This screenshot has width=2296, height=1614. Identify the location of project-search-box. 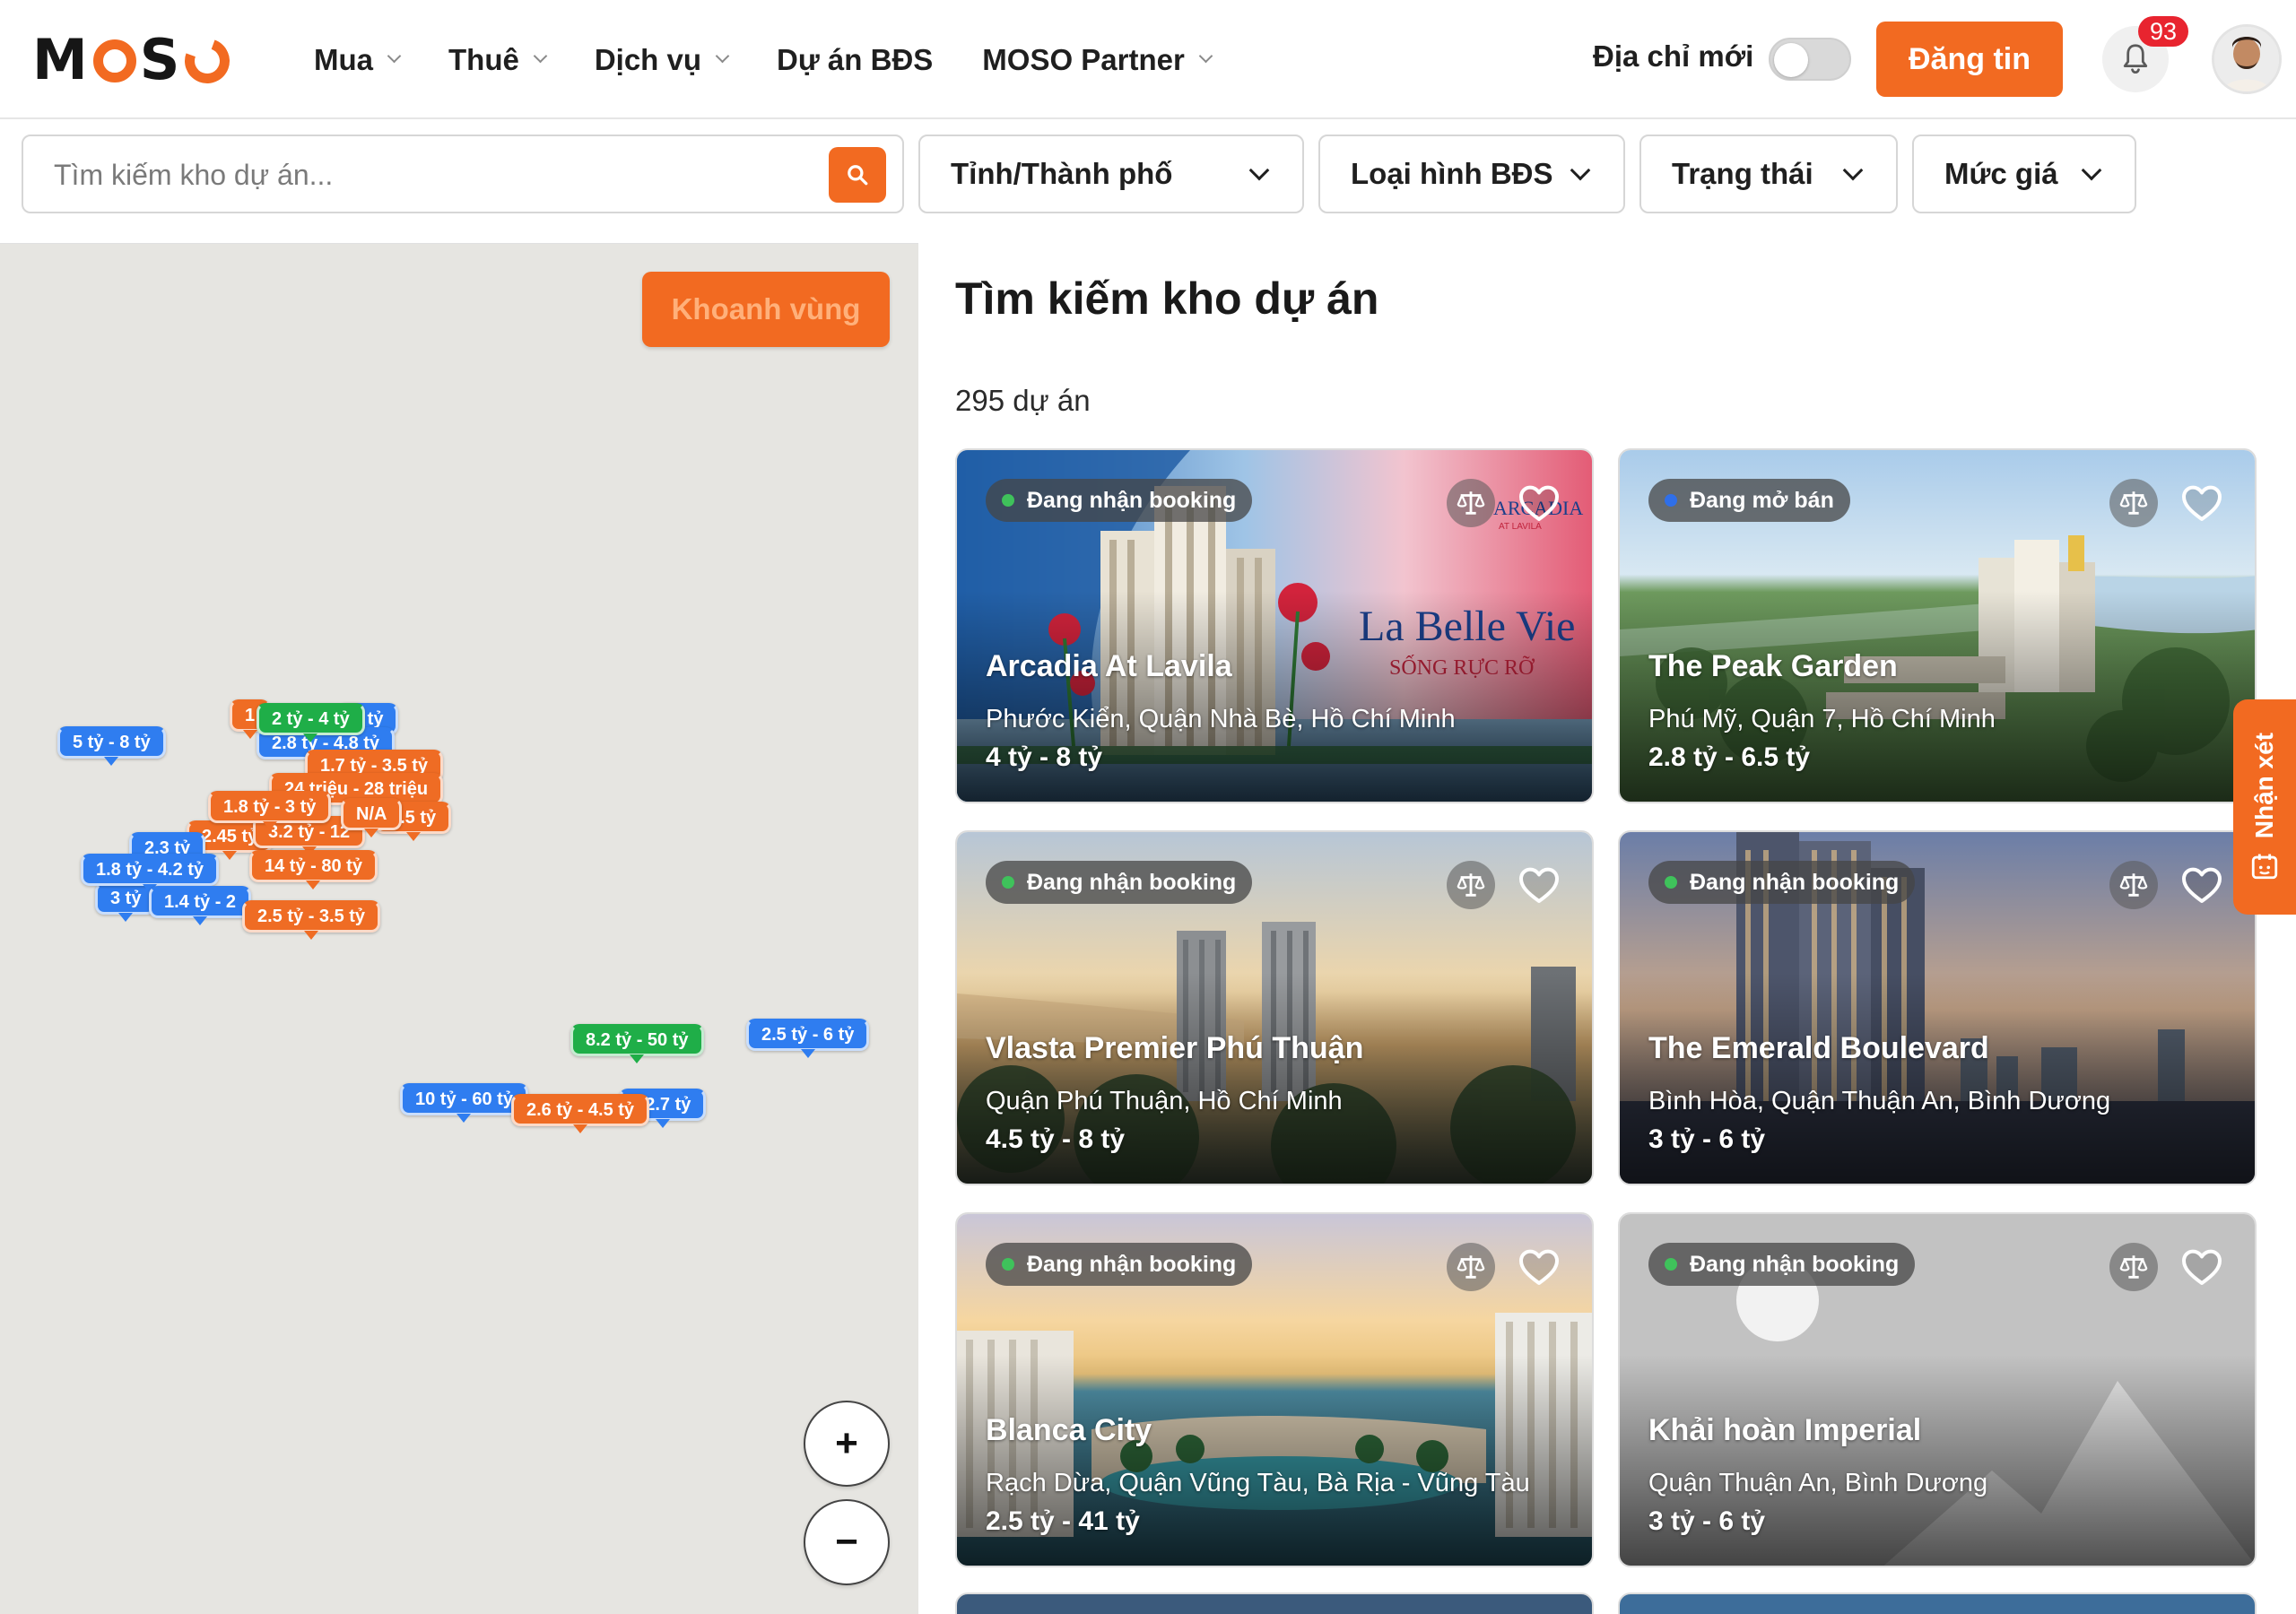
(463, 173).